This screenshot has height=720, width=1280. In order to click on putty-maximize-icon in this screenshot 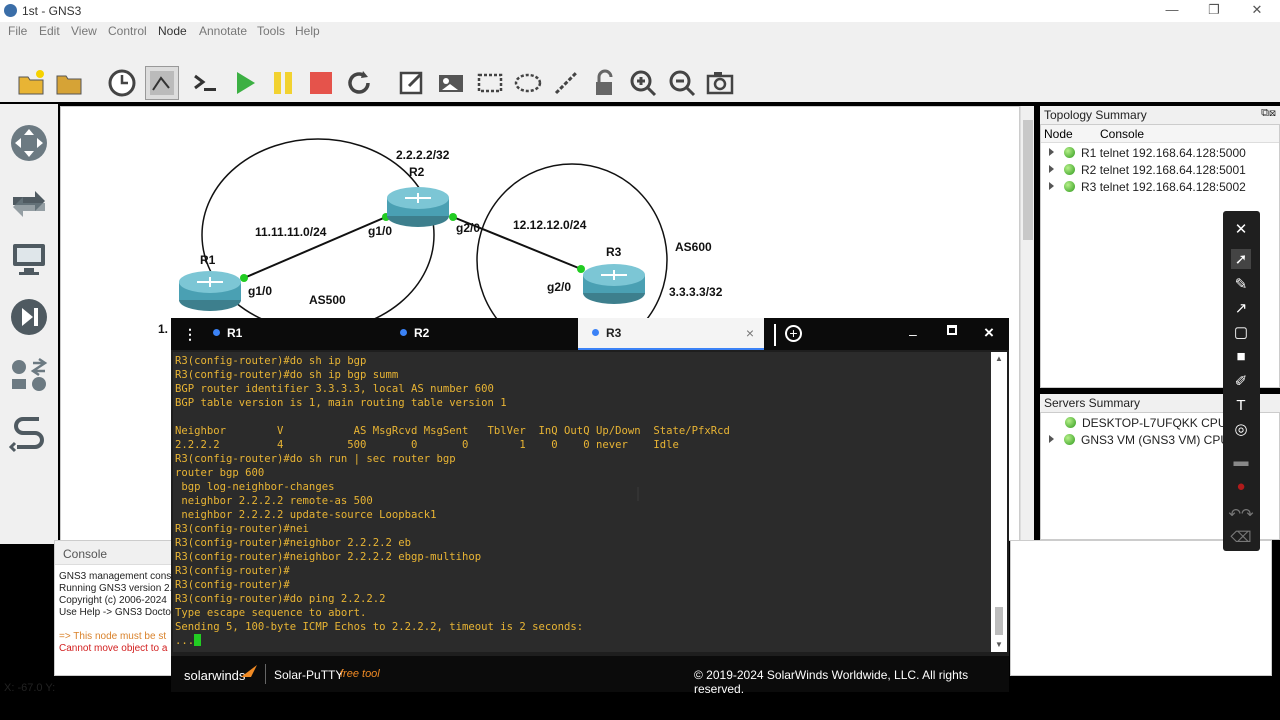, I will do `click(952, 330)`.